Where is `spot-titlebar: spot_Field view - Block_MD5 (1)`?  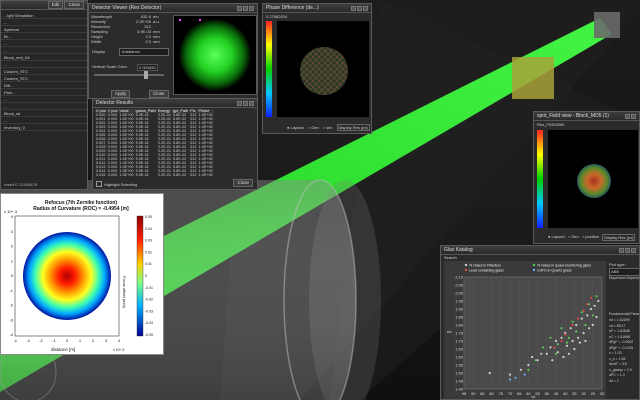 spot-titlebar: spot_Field view - Block_MD5 (1) is located at coordinates (586, 116).